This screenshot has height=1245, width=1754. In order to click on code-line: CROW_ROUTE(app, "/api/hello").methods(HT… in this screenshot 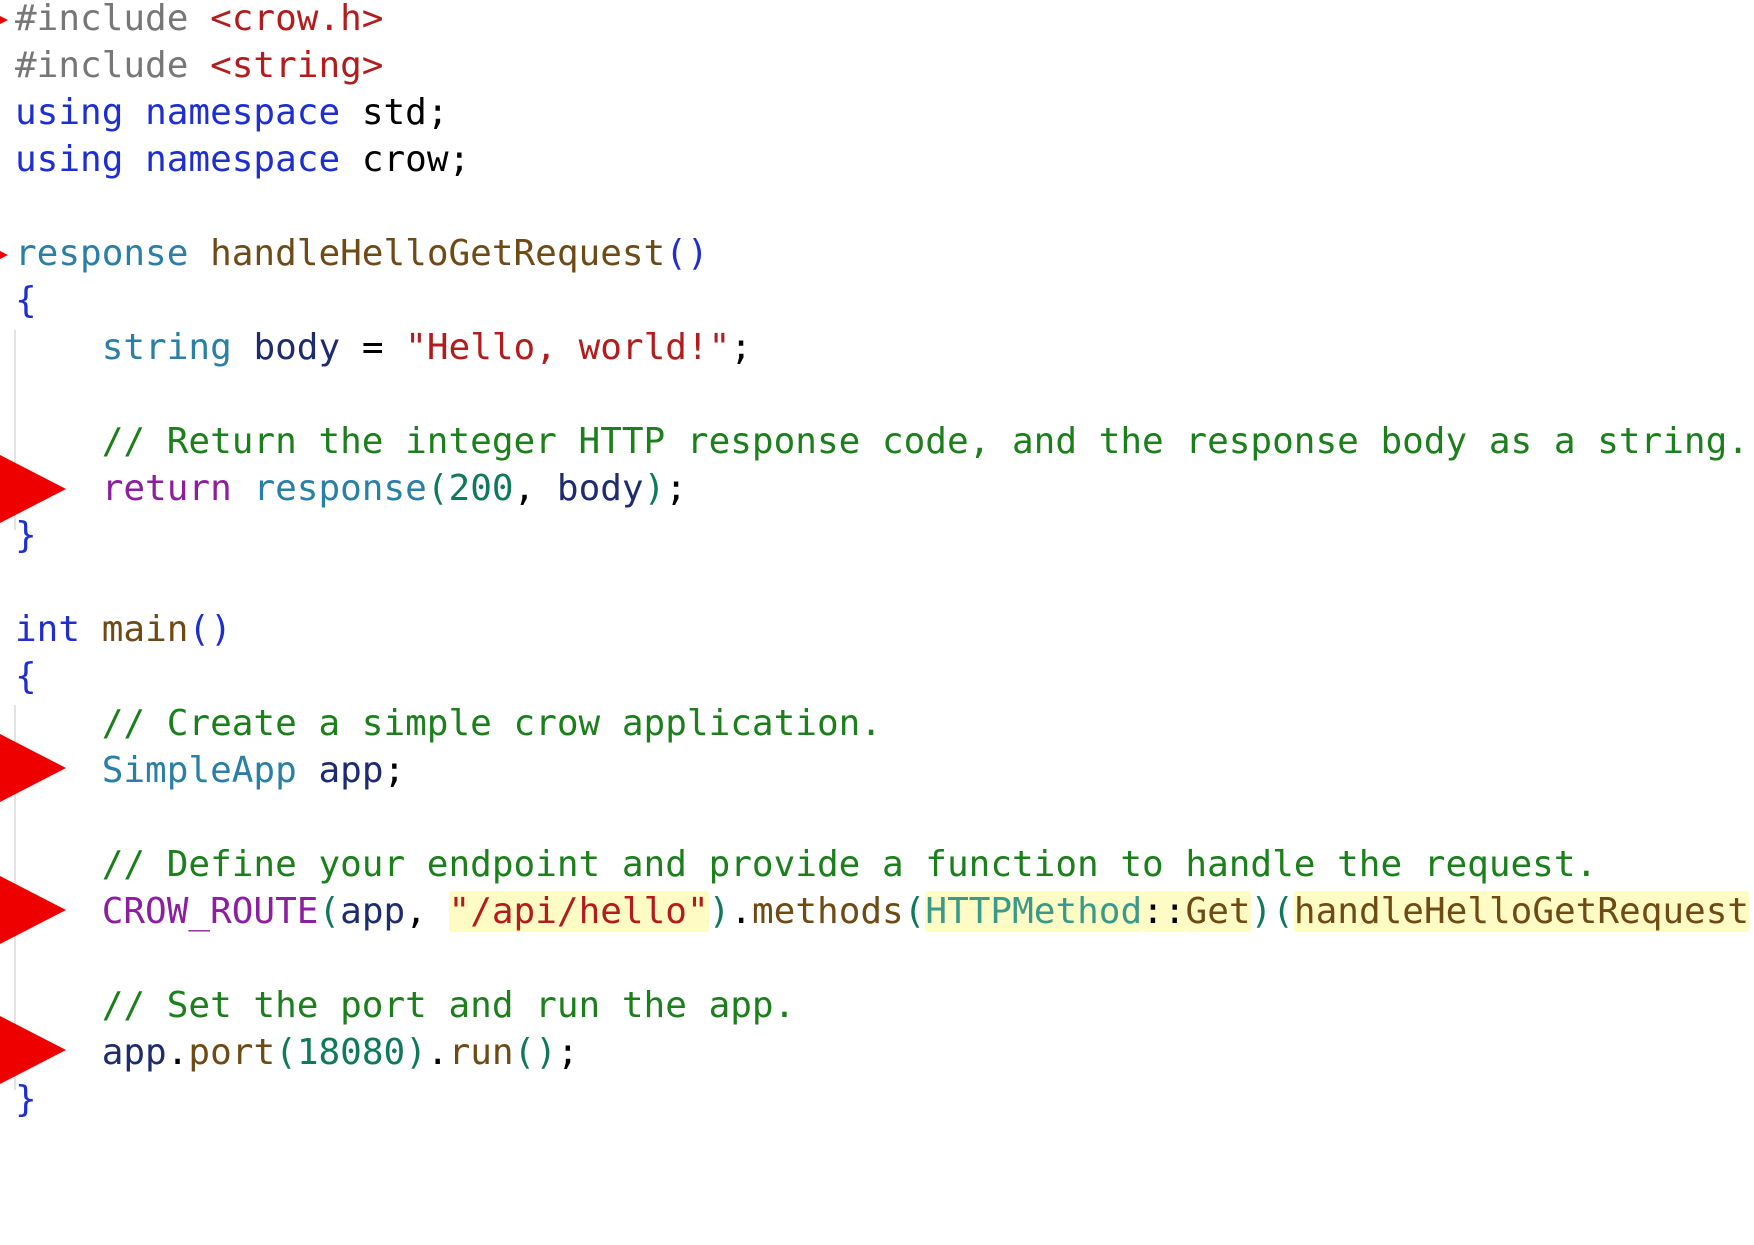, I will do `click(884, 916)`.